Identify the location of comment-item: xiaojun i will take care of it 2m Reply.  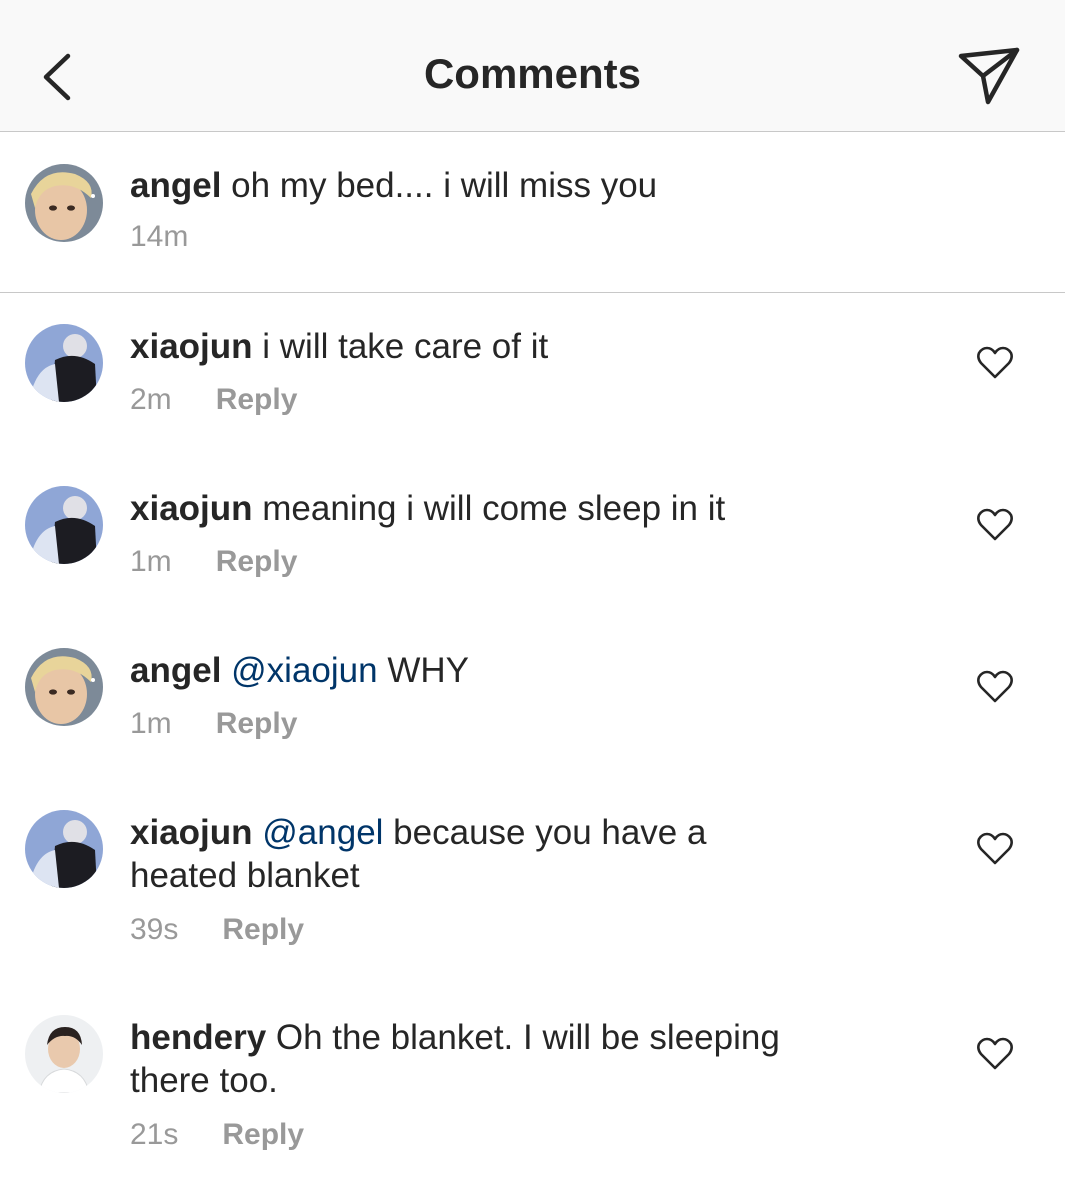
(532, 374).